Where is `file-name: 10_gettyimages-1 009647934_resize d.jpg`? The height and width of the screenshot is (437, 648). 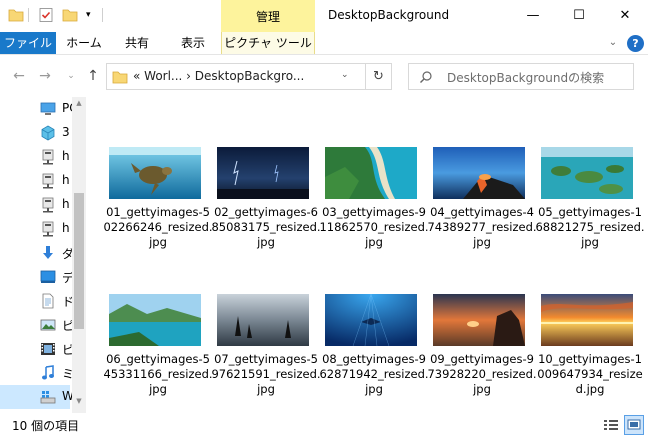
file-name: 10_gettyimages-1 009647934_resize d.jpg is located at coordinates (590, 374).